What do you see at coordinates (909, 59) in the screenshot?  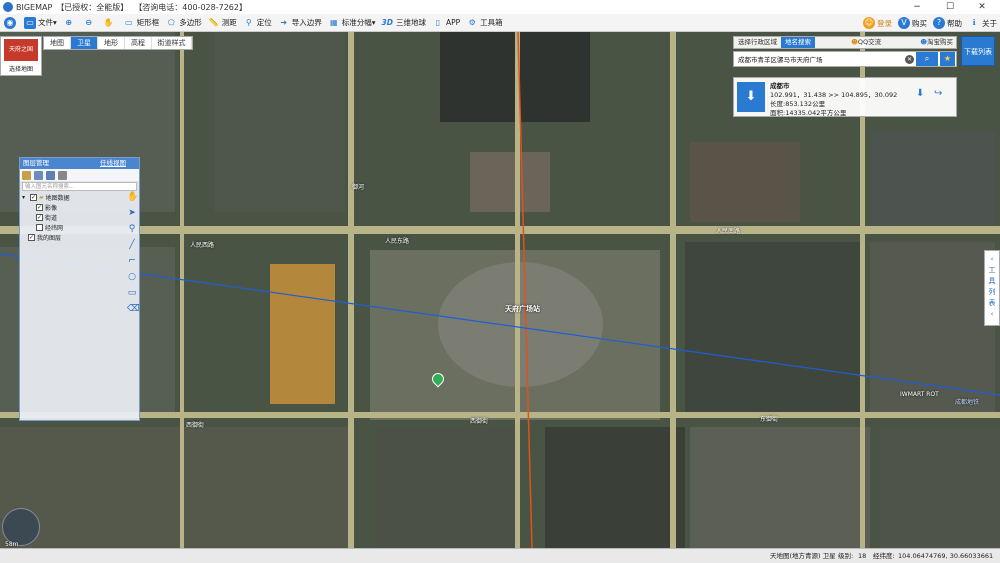 I see `clear-icon: ✕` at bounding box center [909, 59].